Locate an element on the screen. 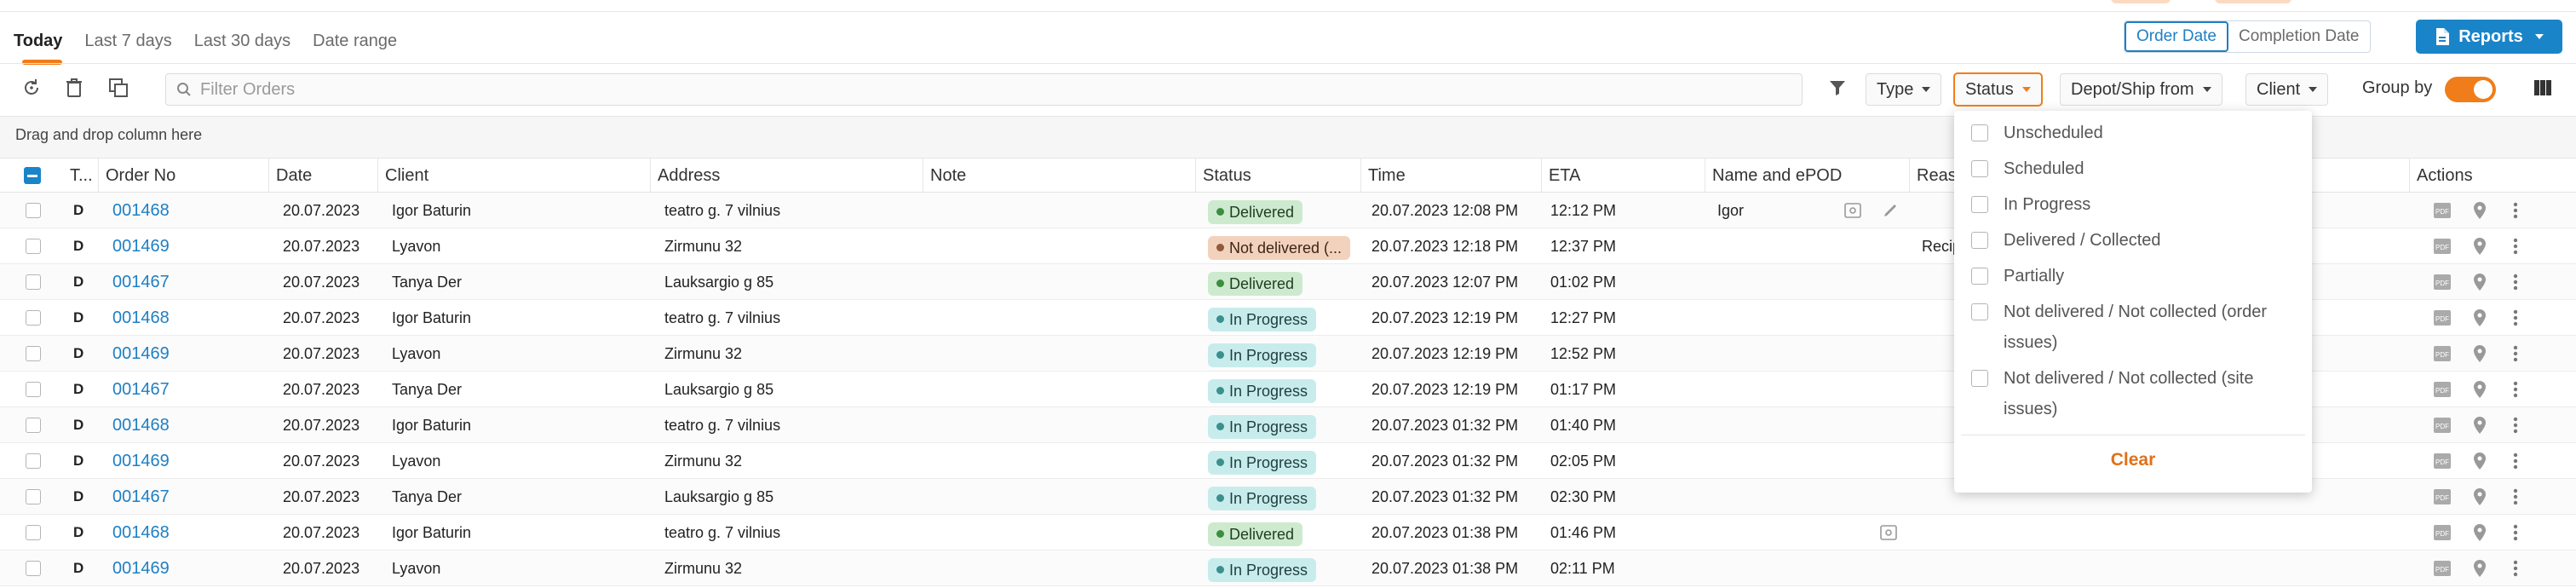 This screenshot has height=588, width=2576. tab-date-range: Date range is located at coordinates (355, 41).